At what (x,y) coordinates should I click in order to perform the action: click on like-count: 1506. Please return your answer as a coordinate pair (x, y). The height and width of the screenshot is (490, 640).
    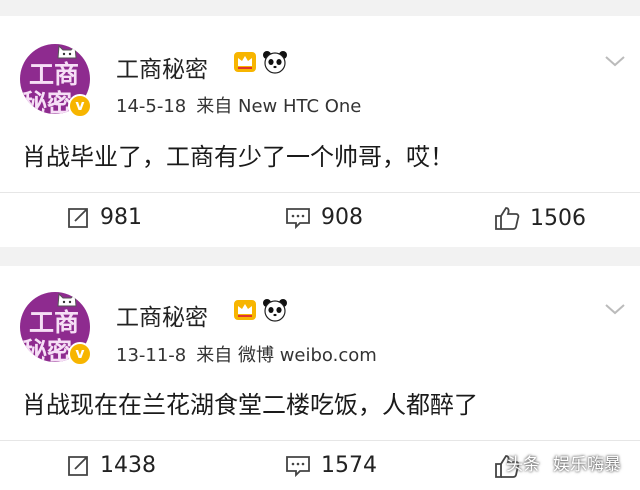
    Looking at the image, I should click on (558, 218).